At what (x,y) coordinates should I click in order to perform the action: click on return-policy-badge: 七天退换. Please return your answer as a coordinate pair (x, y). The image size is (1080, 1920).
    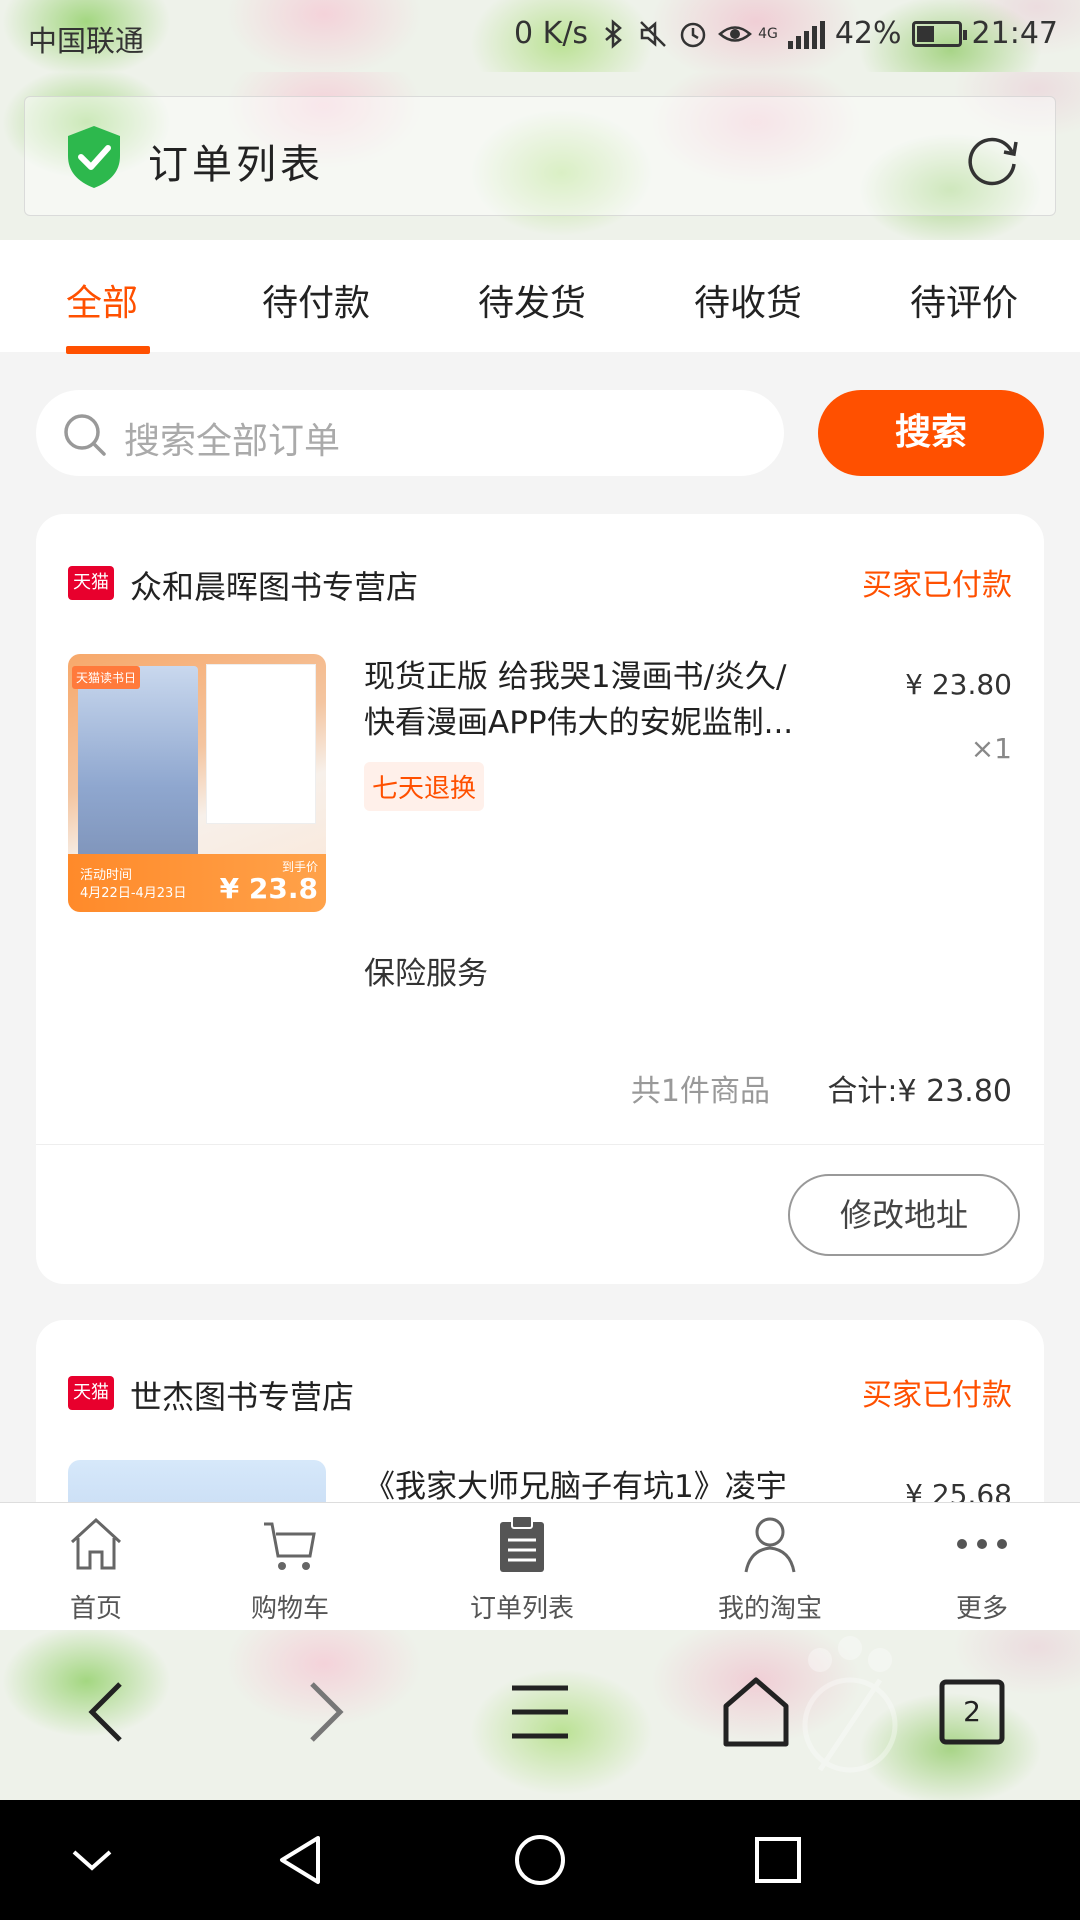
    Looking at the image, I should click on (424, 786).